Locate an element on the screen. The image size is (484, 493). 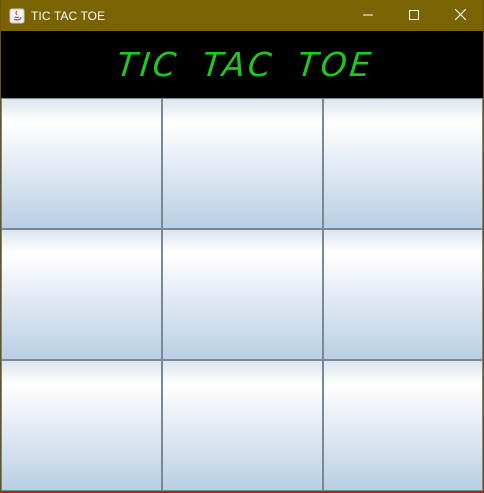
board-cell-r2c3 is located at coordinates (403, 294).